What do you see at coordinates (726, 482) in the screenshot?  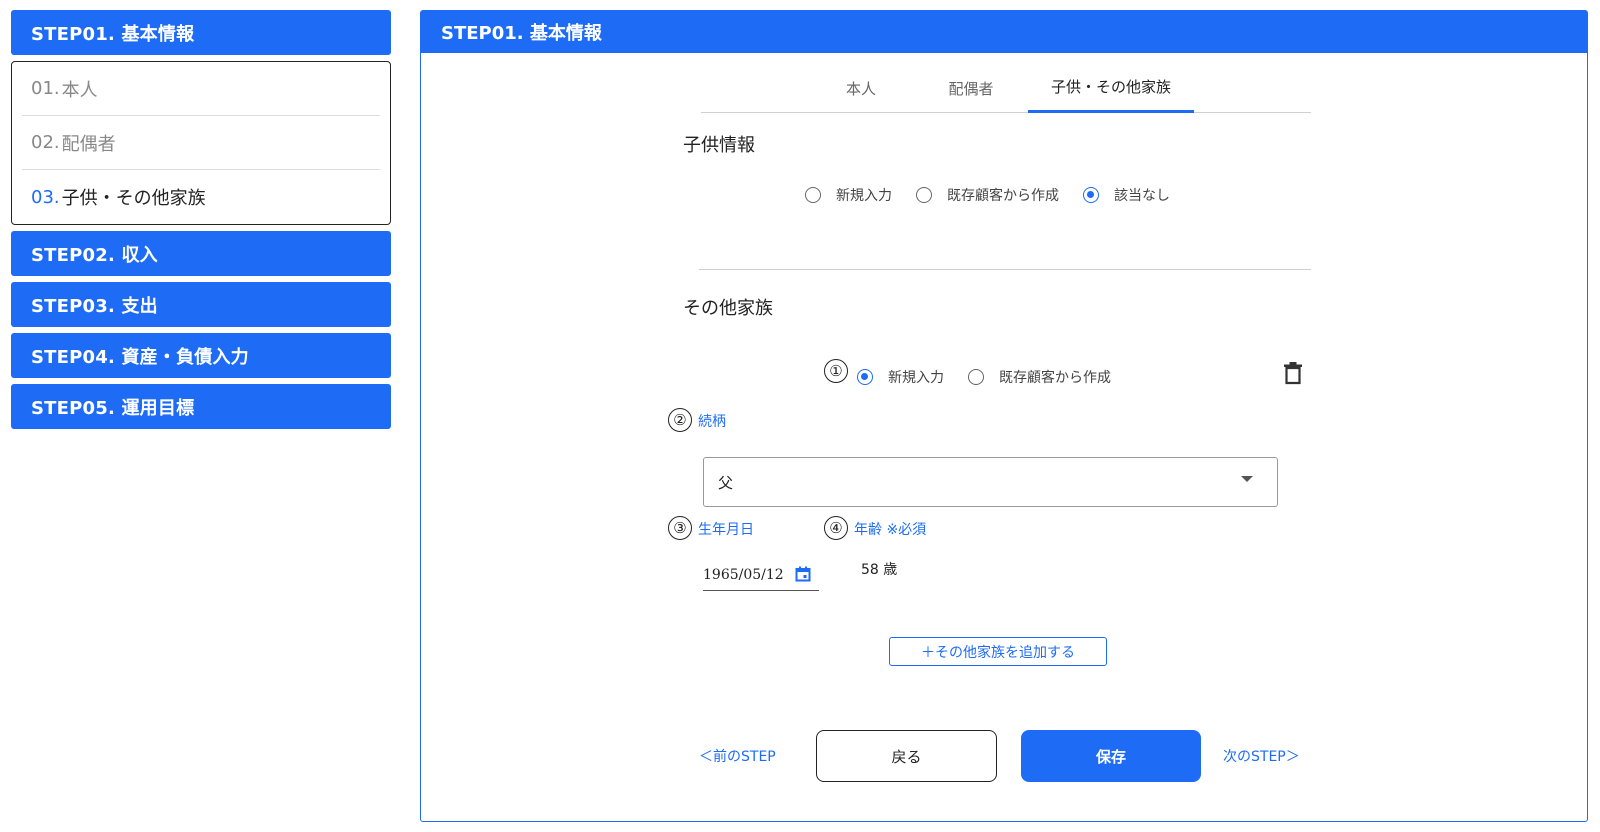 I see `relation-selected-value: 父` at bounding box center [726, 482].